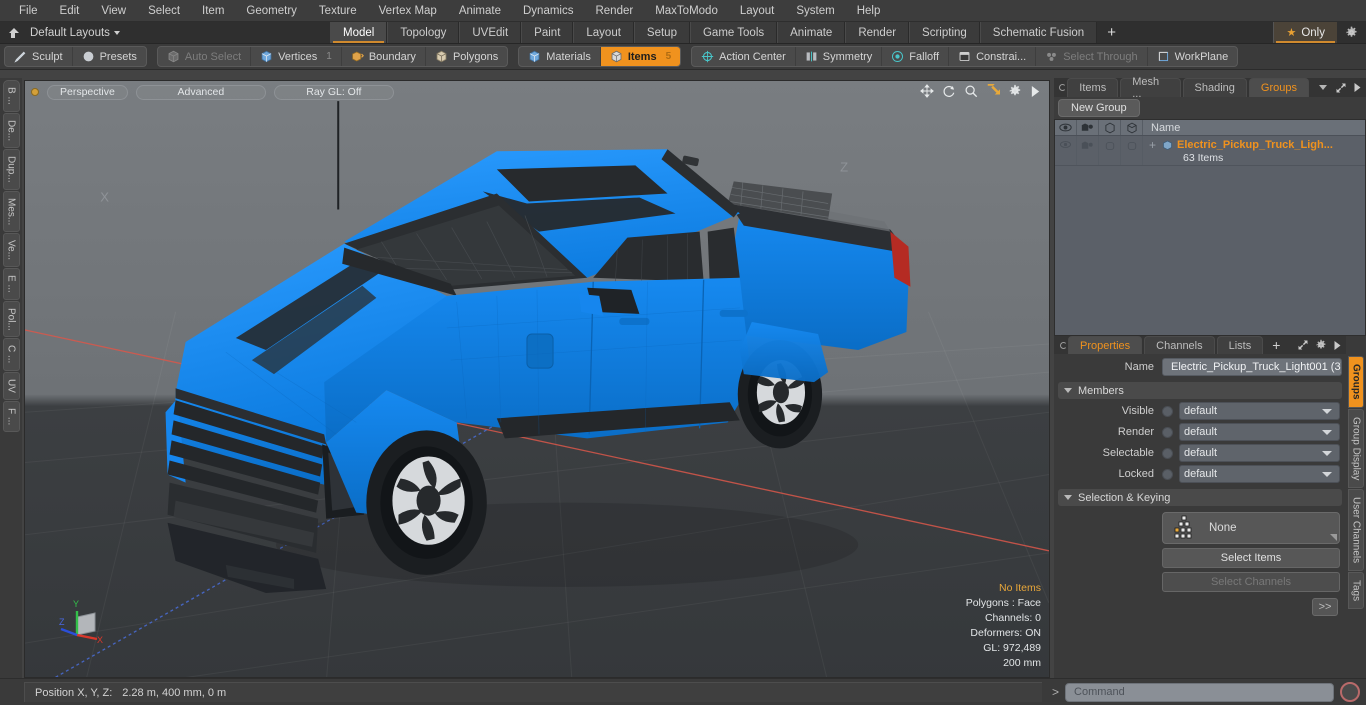  I want to click on properties-tab-properties: Properties, so click(1105, 345).